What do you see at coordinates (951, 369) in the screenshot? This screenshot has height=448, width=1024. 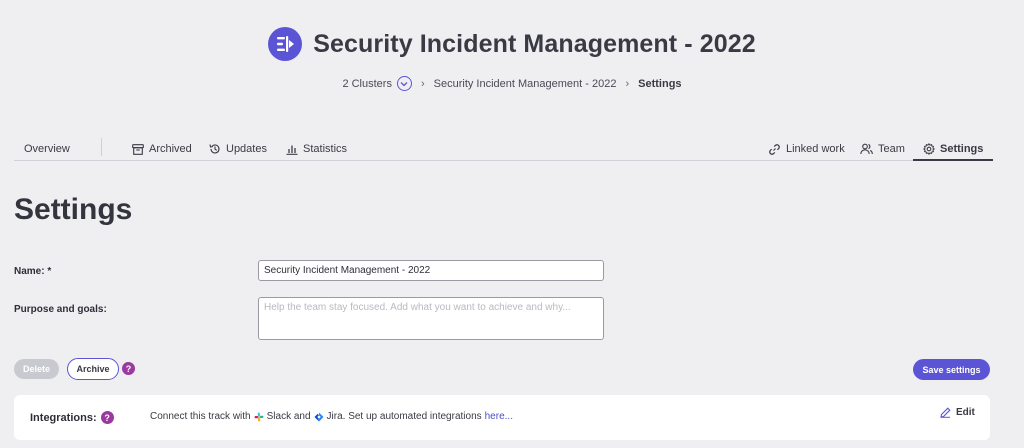 I see `save-settings-button: Save settings` at bounding box center [951, 369].